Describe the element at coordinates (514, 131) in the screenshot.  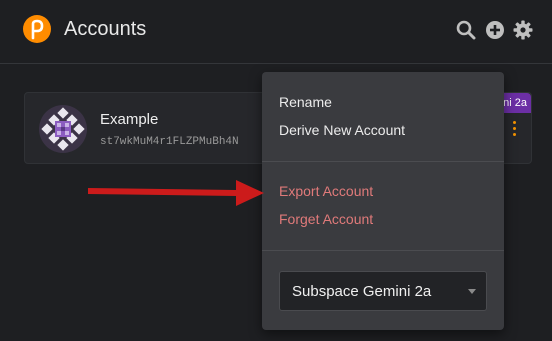
I see `more-options-icon` at that location.